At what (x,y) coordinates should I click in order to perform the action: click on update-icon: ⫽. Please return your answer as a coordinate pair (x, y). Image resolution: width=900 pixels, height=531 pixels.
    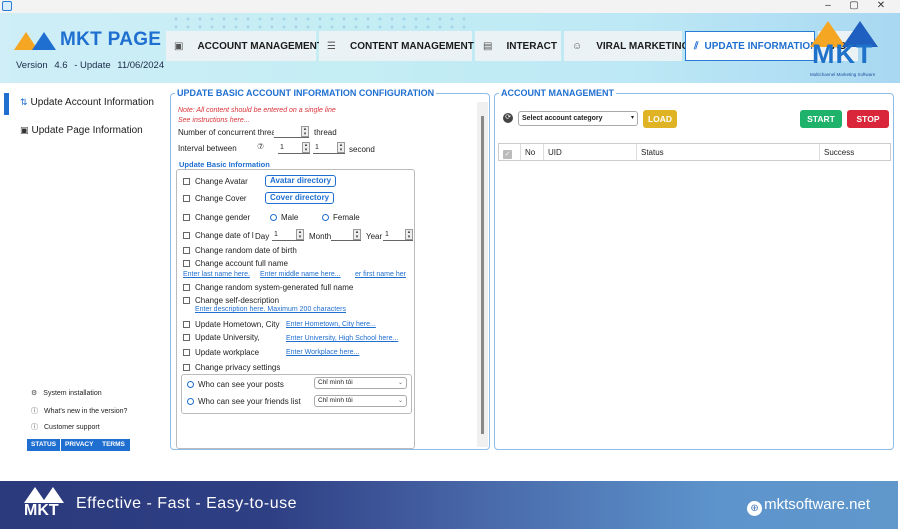
    Looking at the image, I should click on (696, 46).